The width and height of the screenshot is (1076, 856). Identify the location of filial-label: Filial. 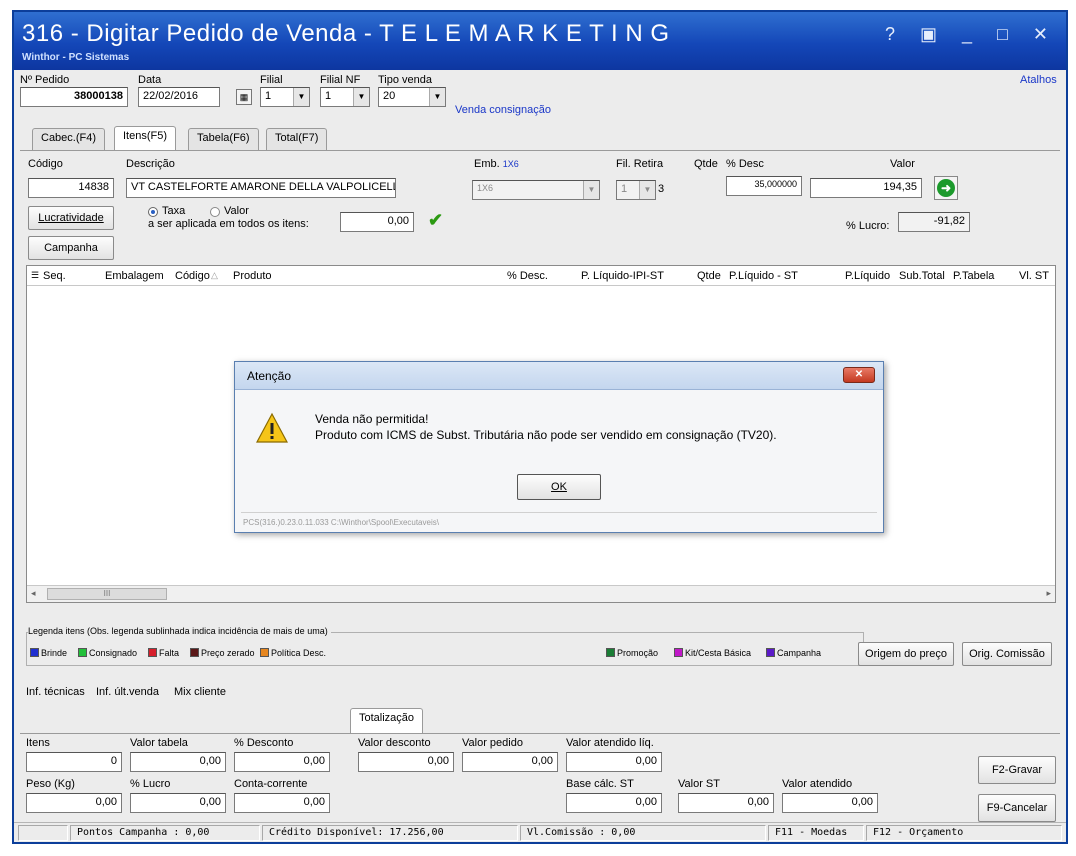
(271, 80).